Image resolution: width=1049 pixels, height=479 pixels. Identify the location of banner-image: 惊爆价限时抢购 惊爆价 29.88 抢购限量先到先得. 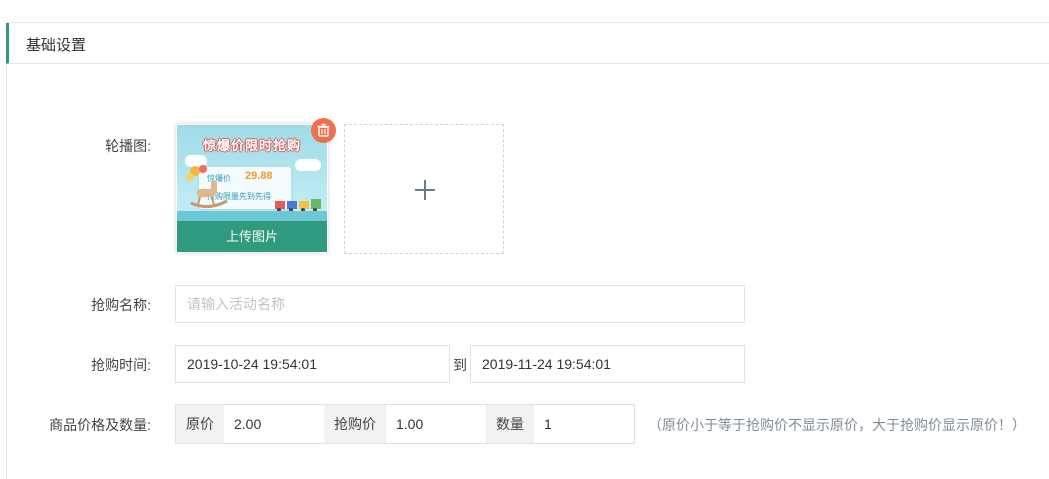
(252, 173).